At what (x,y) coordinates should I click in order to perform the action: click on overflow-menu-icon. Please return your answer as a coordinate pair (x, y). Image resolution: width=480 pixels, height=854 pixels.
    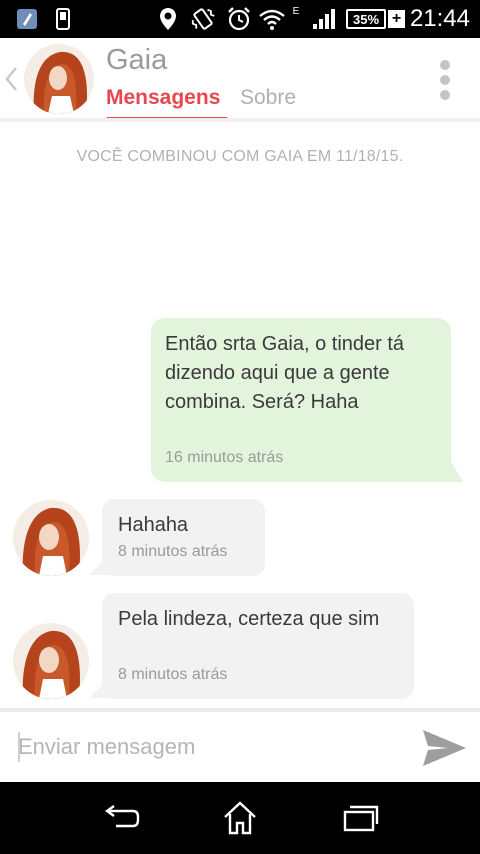
    Looking at the image, I should click on (445, 80).